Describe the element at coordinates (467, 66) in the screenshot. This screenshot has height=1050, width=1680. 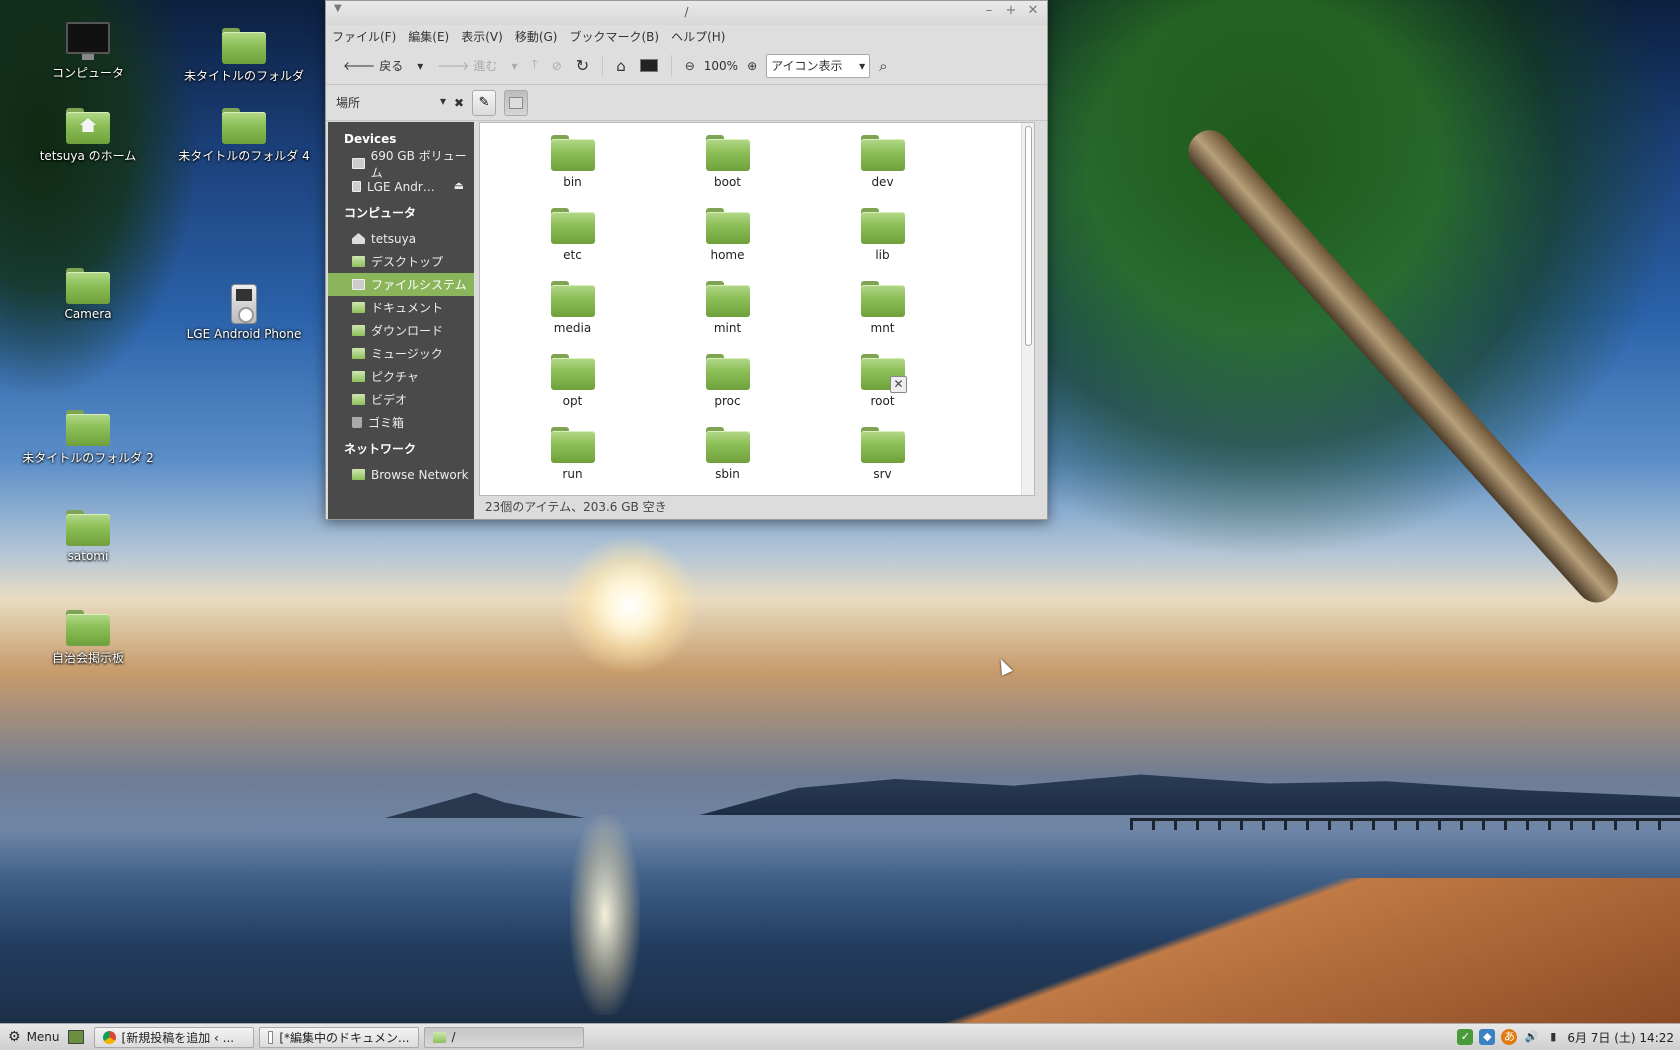
I see `forward-button: 🡒 進む` at that location.